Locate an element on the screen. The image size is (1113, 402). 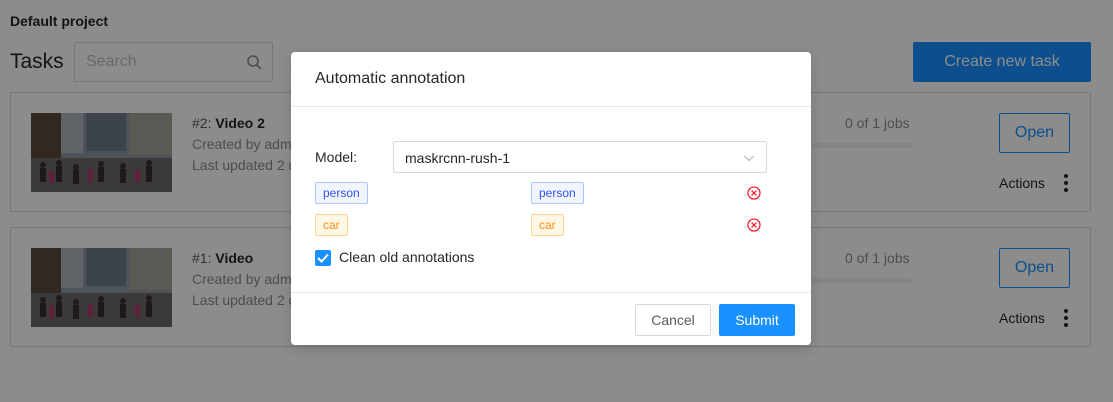
dialog-footer: Cancel Submit is located at coordinates (551, 318).